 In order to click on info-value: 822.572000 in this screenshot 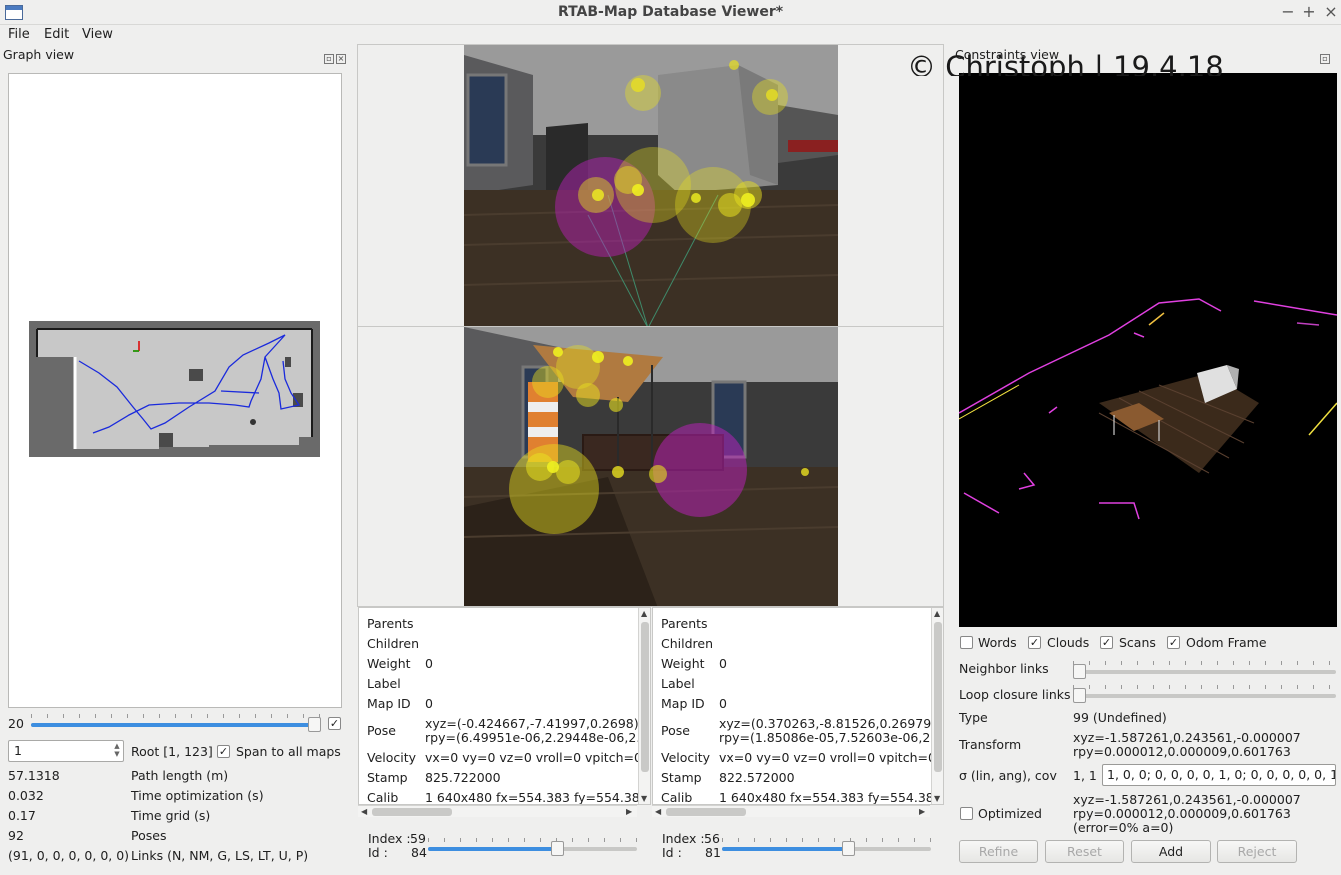, I will do `click(757, 777)`.